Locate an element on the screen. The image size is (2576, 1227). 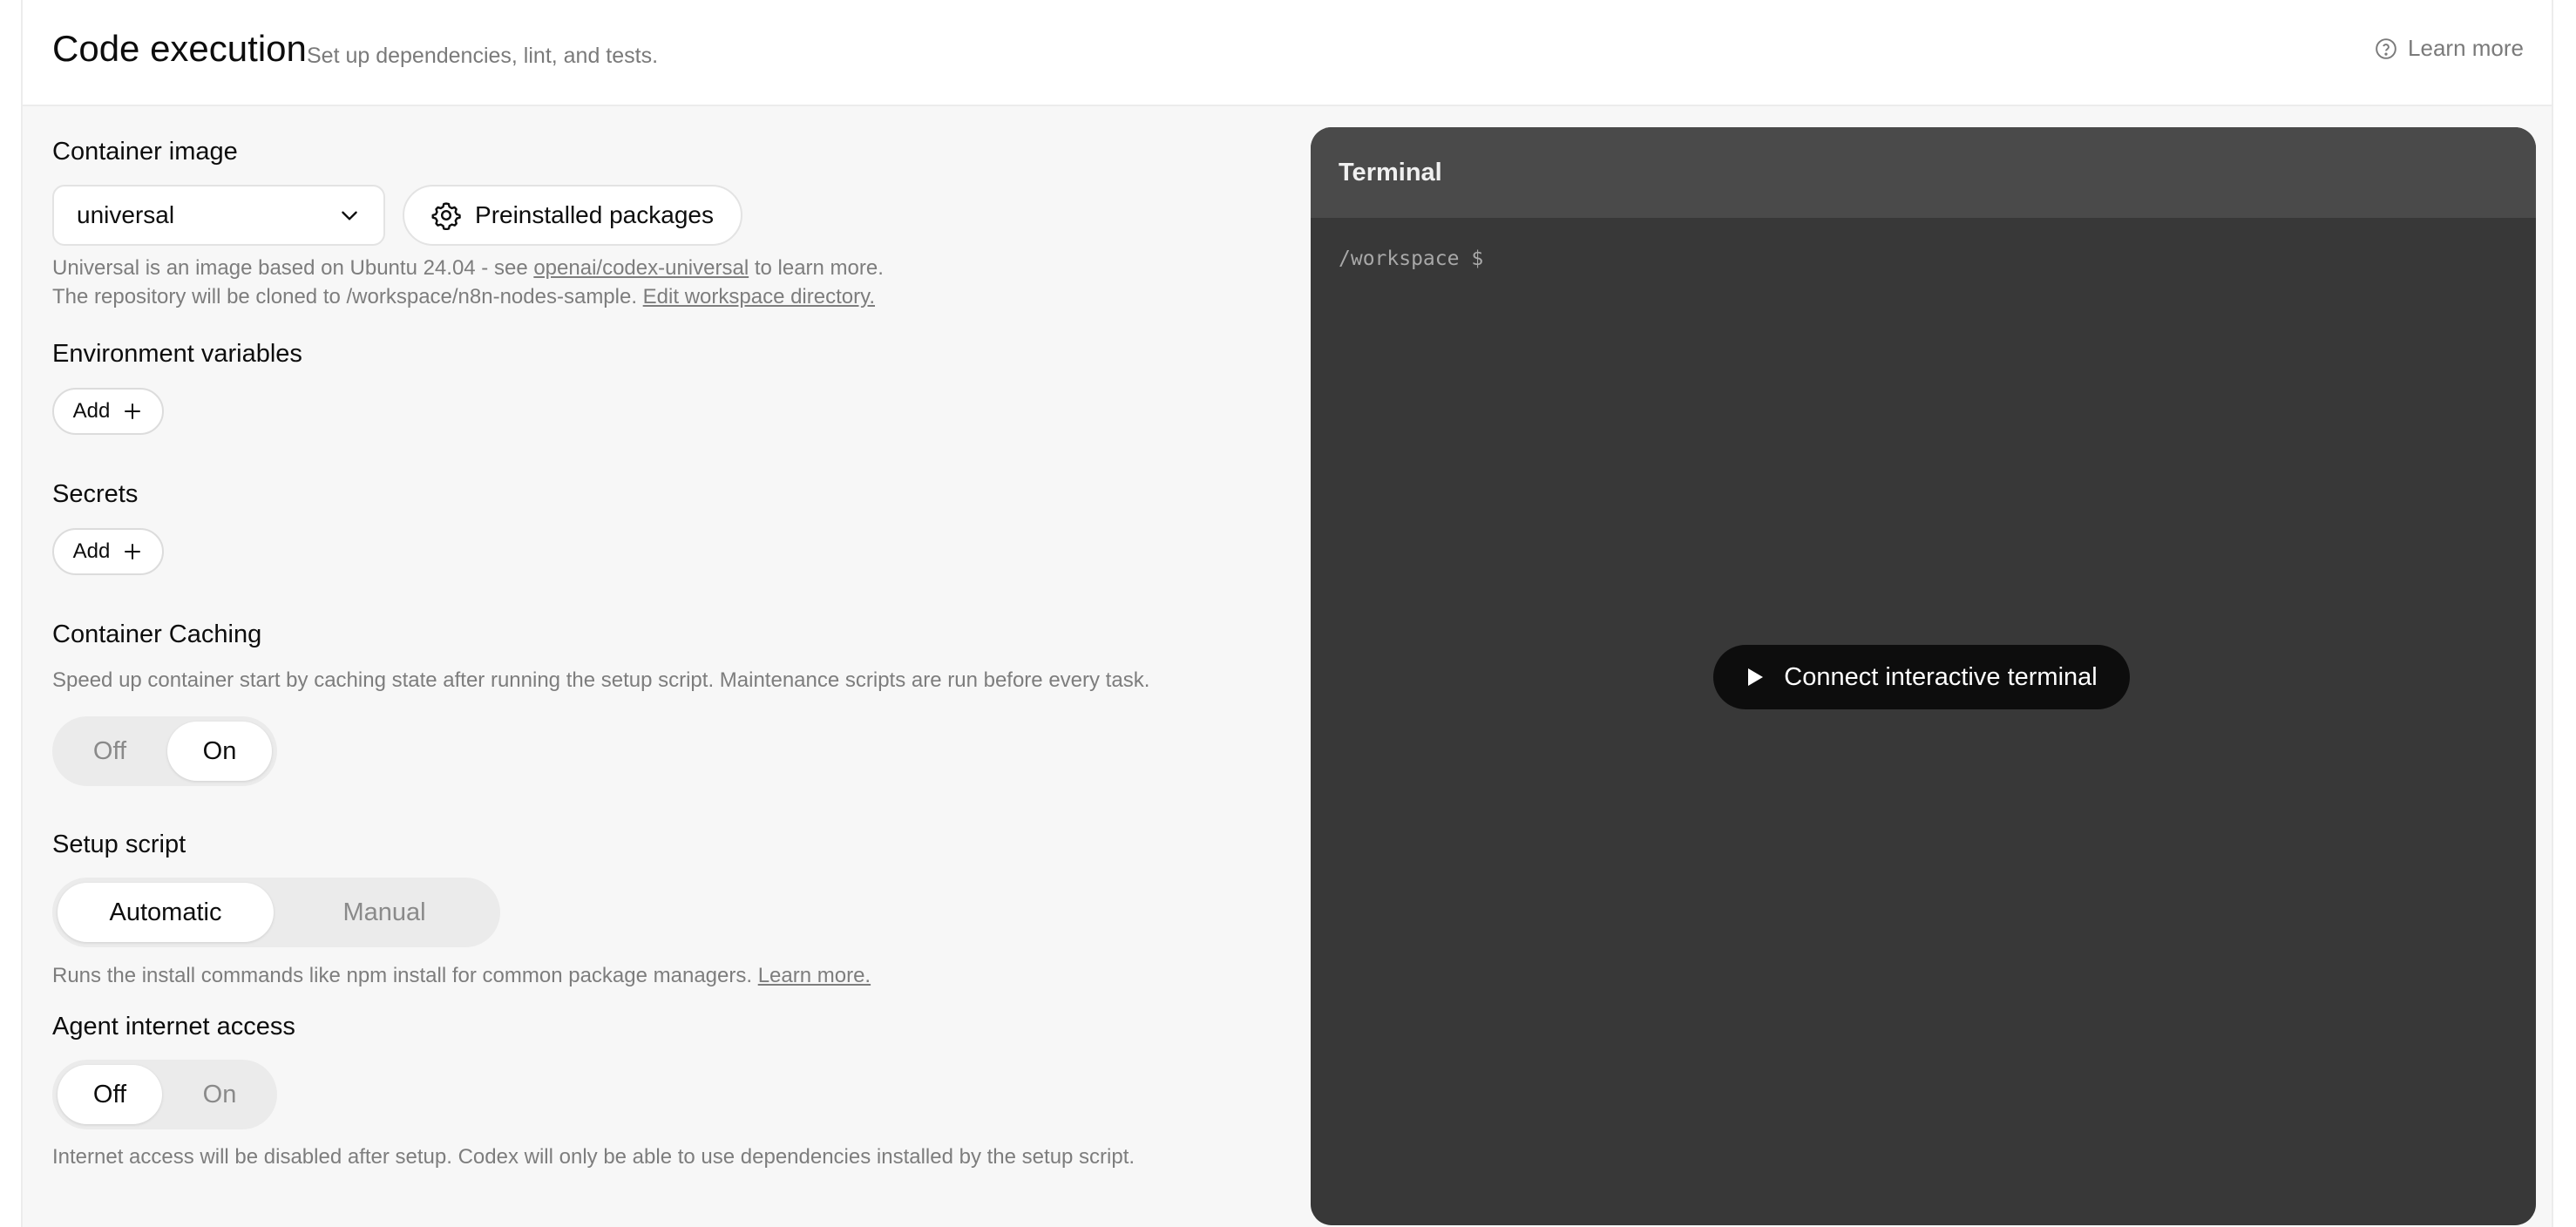
internet-off-option: Off is located at coordinates (110, 1094).